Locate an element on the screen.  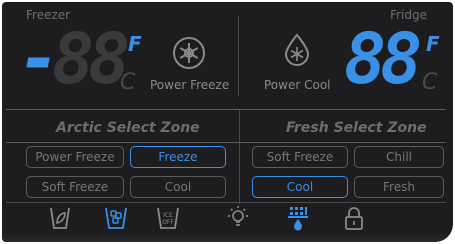
fridge-unit-c: C is located at coordinates (430, 82).